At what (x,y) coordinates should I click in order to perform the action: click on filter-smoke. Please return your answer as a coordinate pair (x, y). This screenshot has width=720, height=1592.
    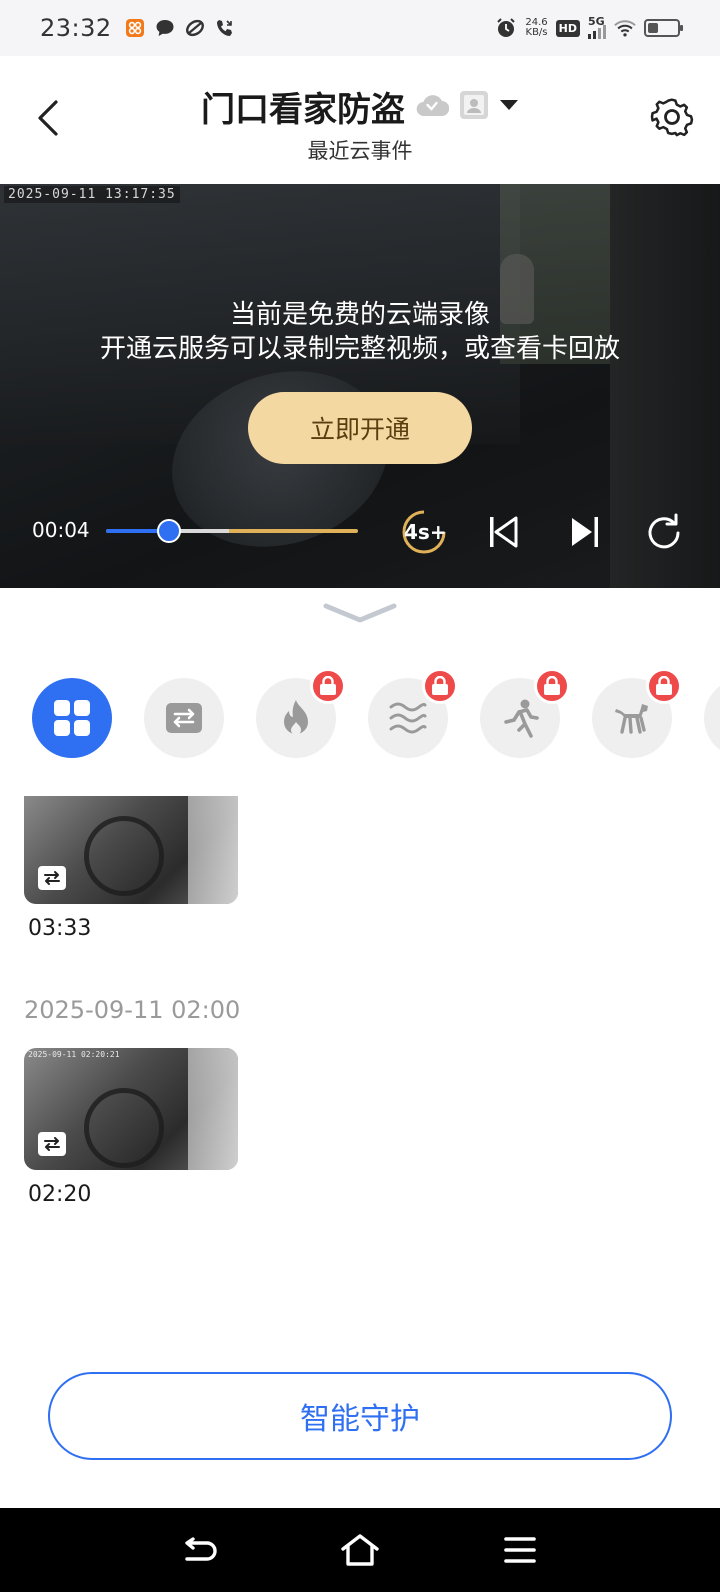
    Looking at the image, I should click on (413, 713).